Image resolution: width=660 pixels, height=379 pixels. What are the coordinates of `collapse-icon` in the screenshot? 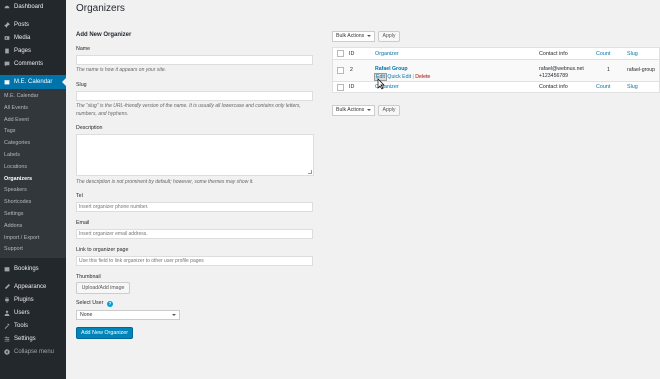 It's located at (7, 351).